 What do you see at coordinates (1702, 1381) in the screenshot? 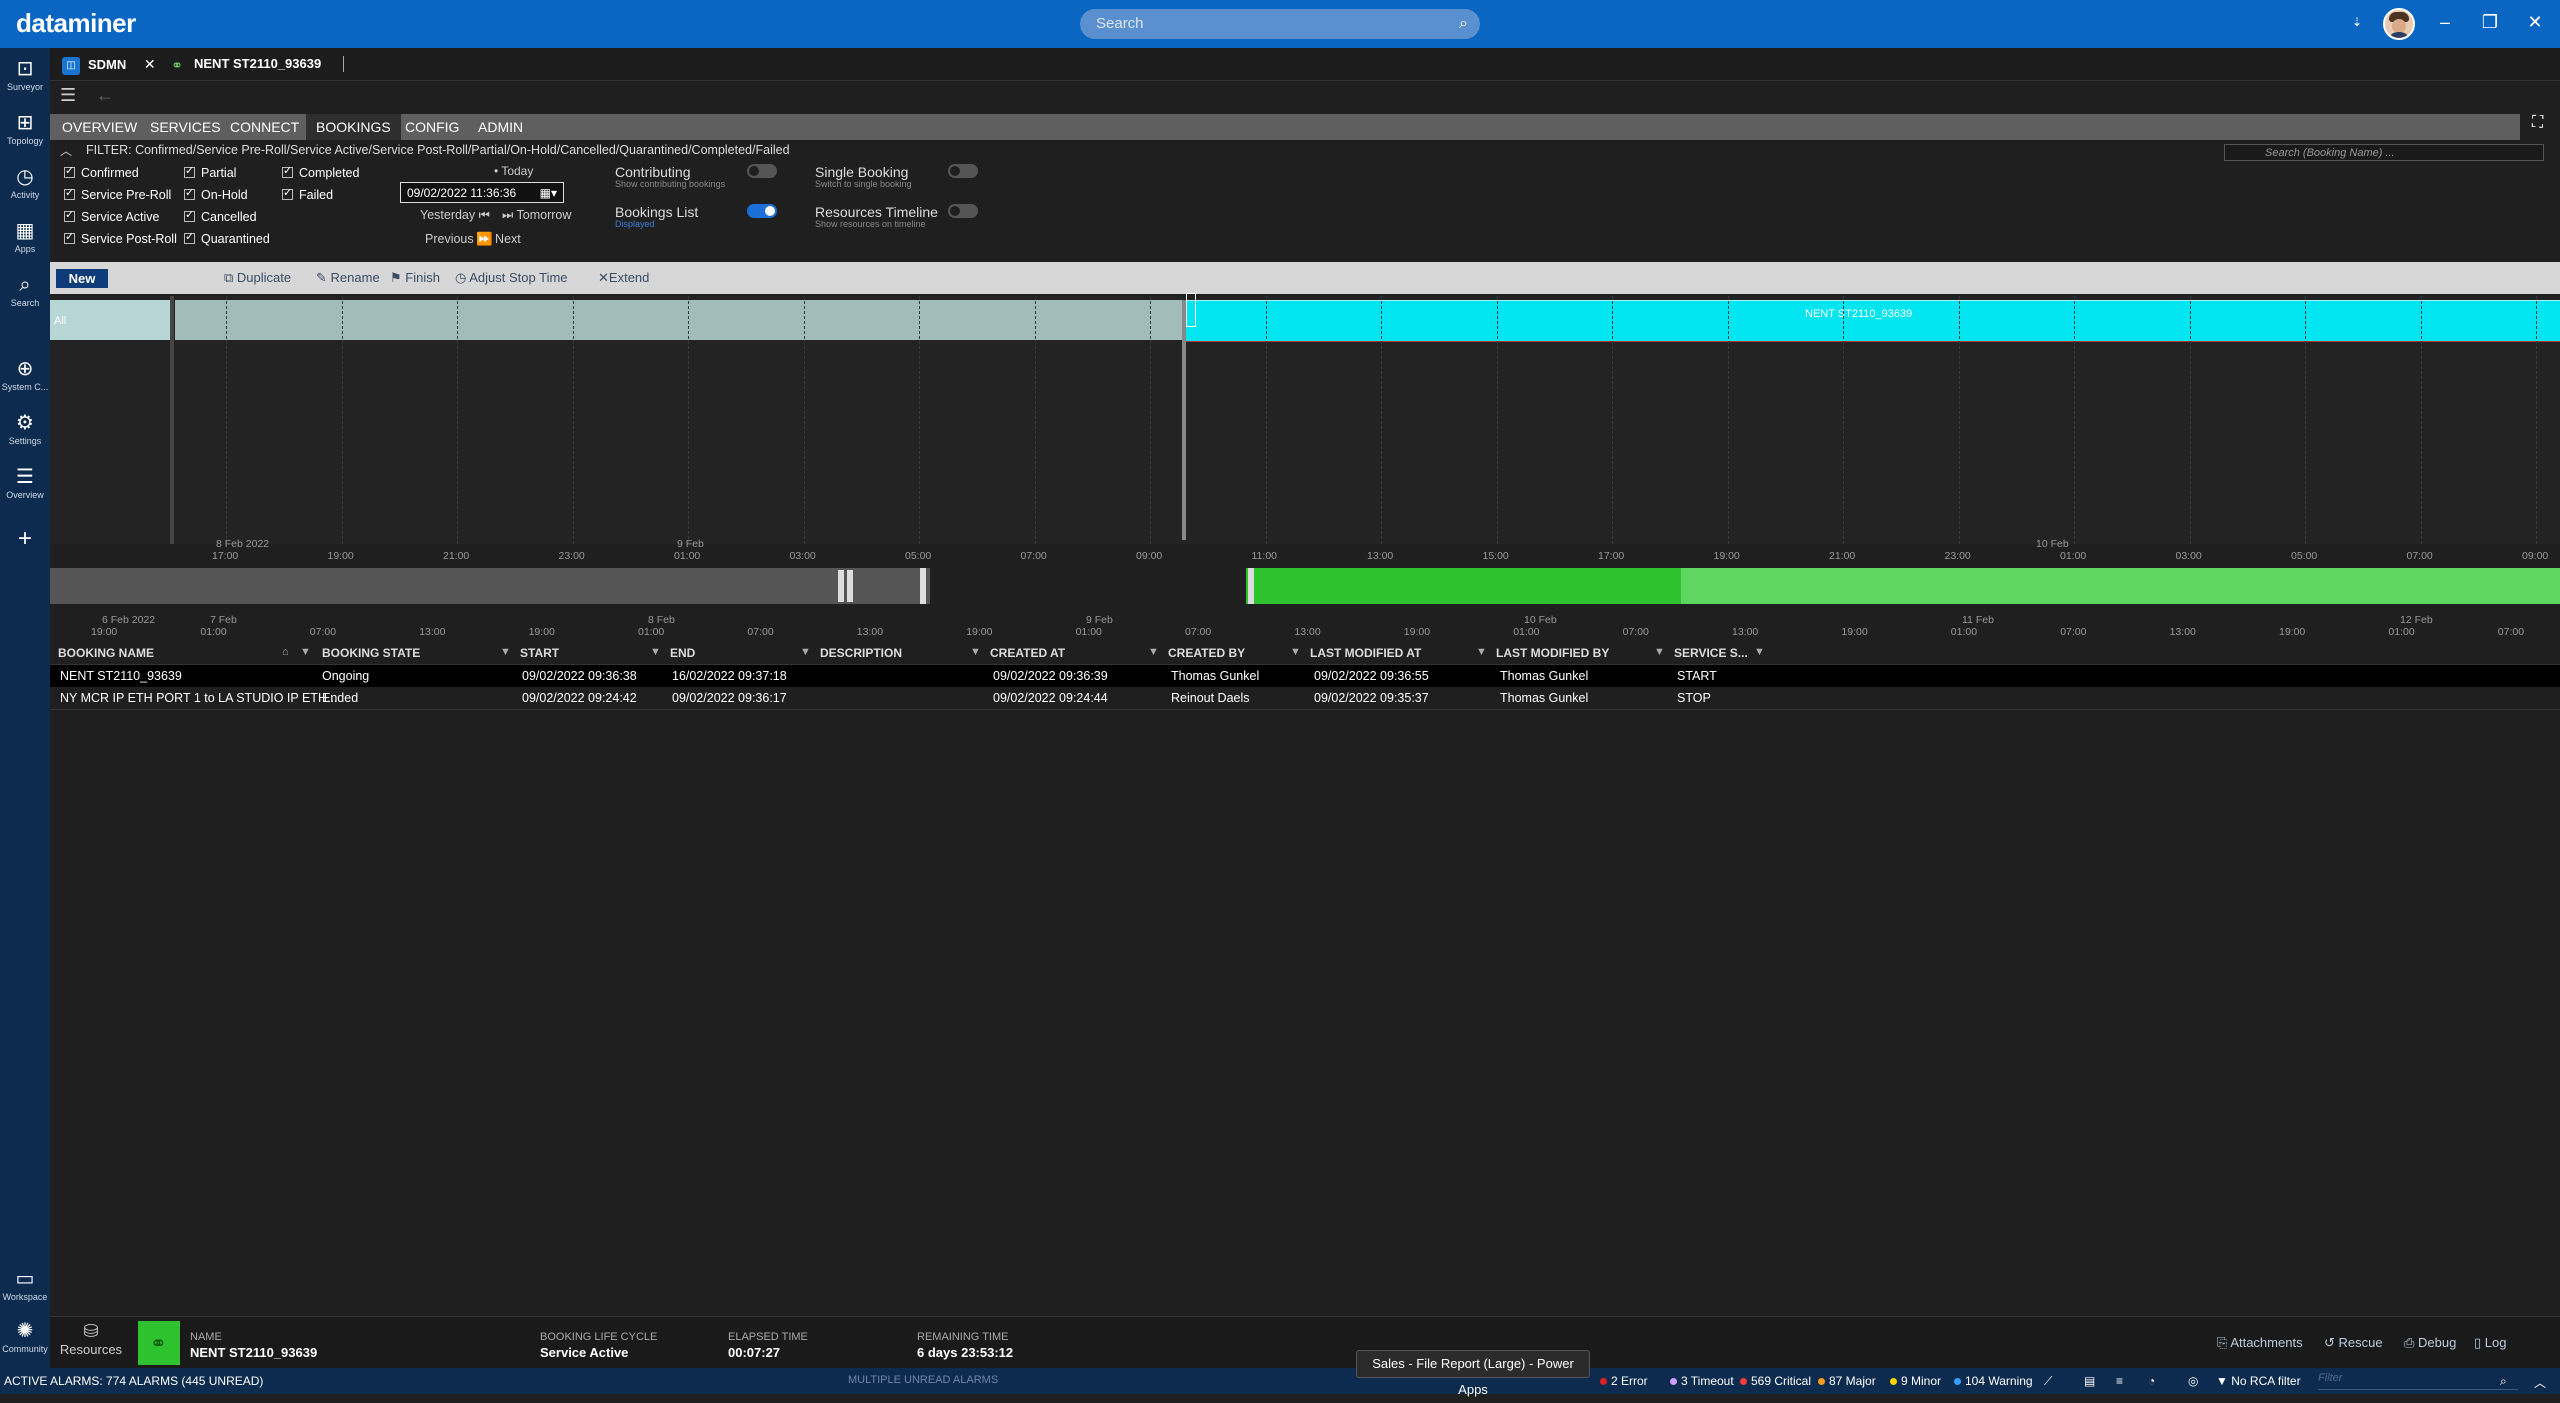
I see `timeout-count: 3 Timeout` at bounding box center [1702, 1381].